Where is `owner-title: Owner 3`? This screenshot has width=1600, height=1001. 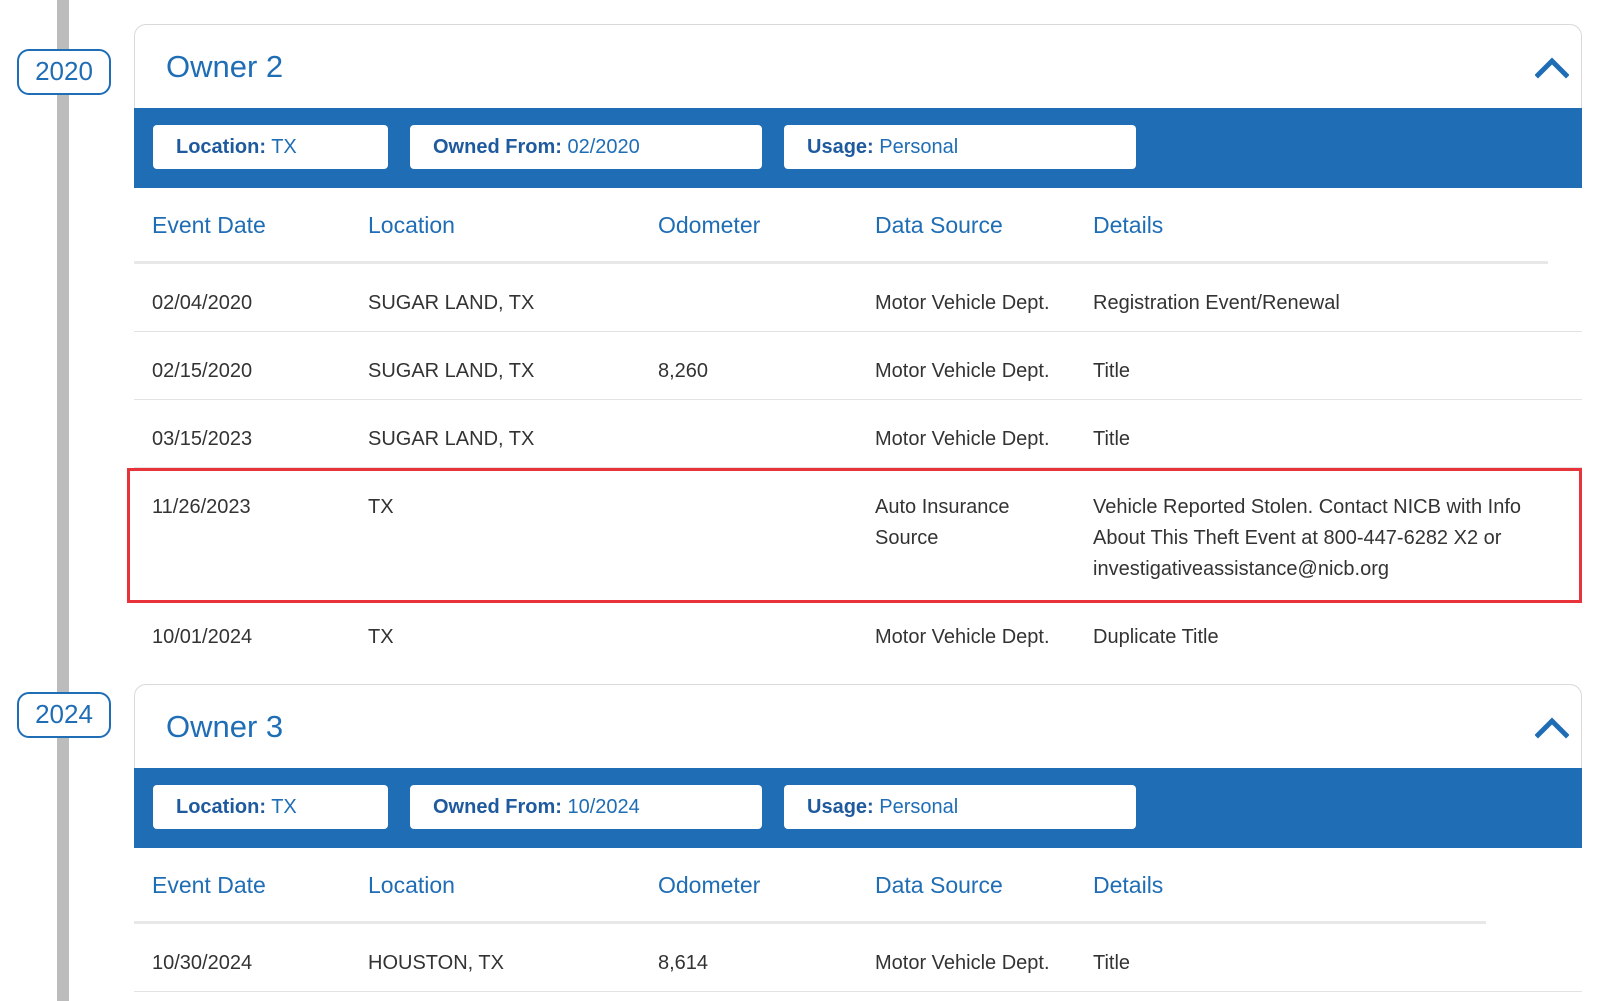 owner-title: Owner 3 is located at coordinates (225, 726).